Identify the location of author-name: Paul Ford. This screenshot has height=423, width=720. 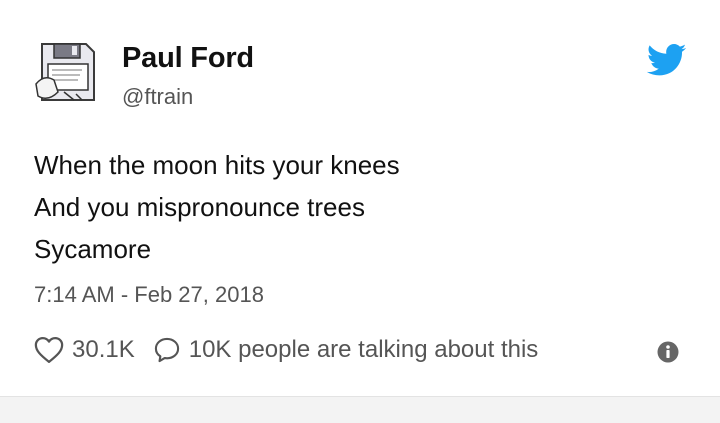
(188, 58).